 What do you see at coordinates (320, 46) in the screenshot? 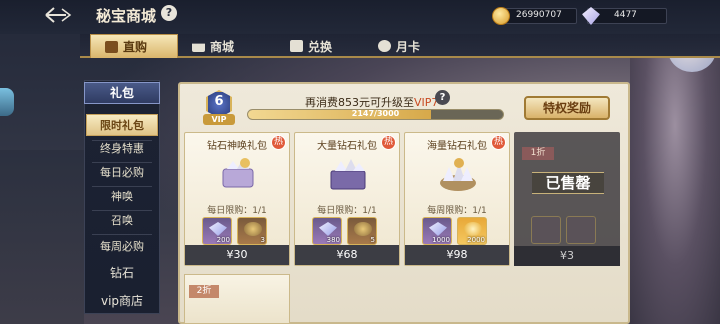
I see `tab-label: 兑换` at bounding box center [320, 46].